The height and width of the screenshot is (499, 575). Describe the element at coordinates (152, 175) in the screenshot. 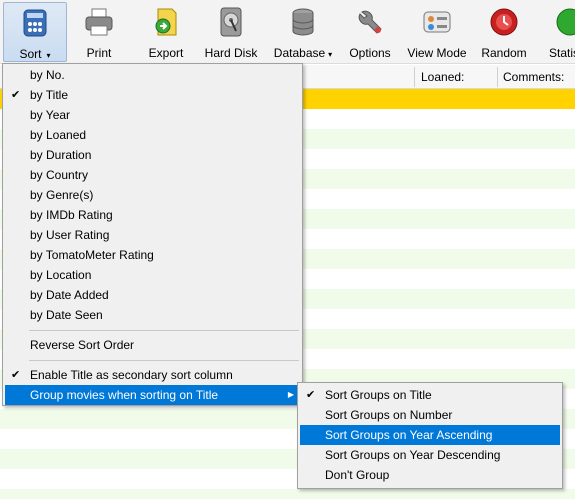

I see `menu-item-sort-by-country: by Country` at that location.